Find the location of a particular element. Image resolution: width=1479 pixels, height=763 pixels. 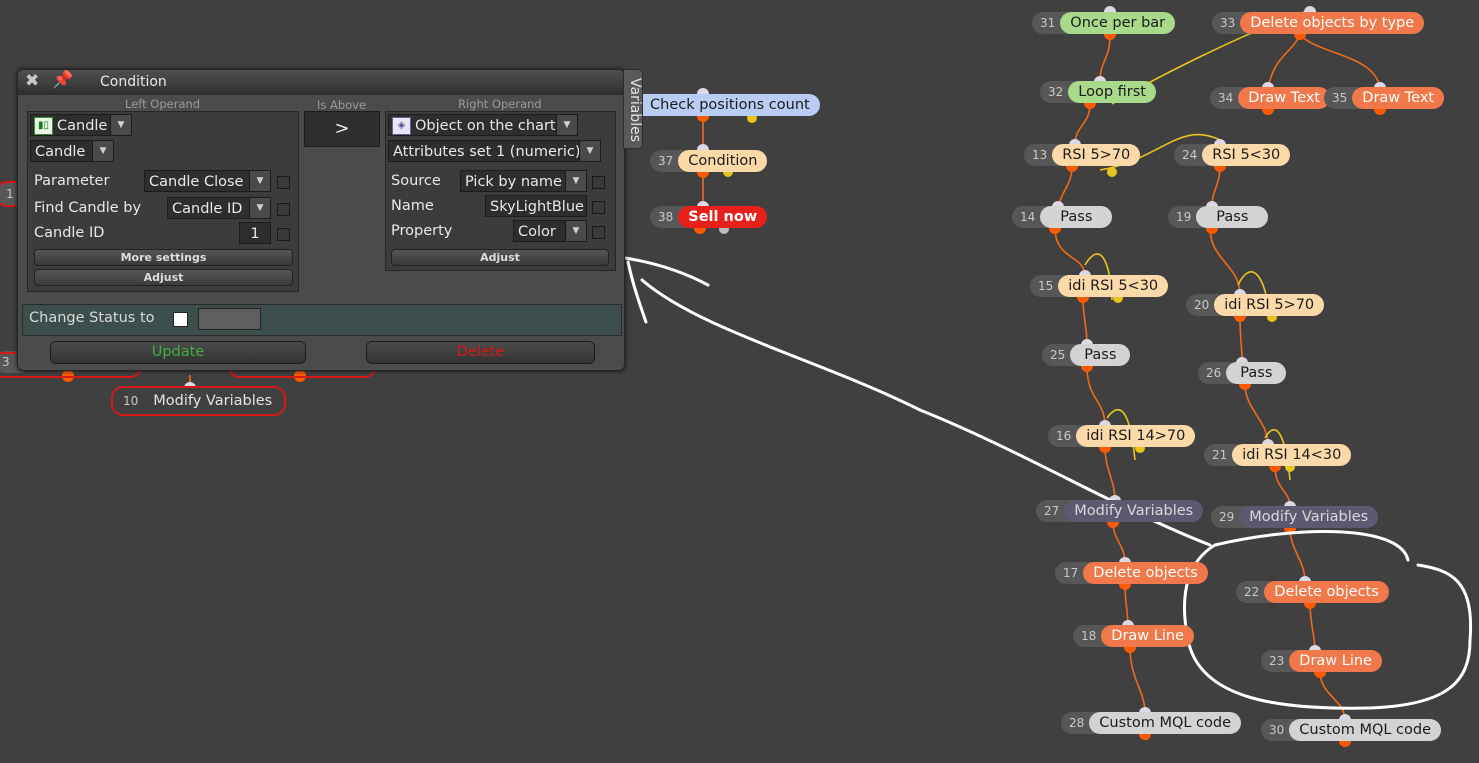

graph-node-34: 34 Draw Text is located at coordinates (1270, 98).